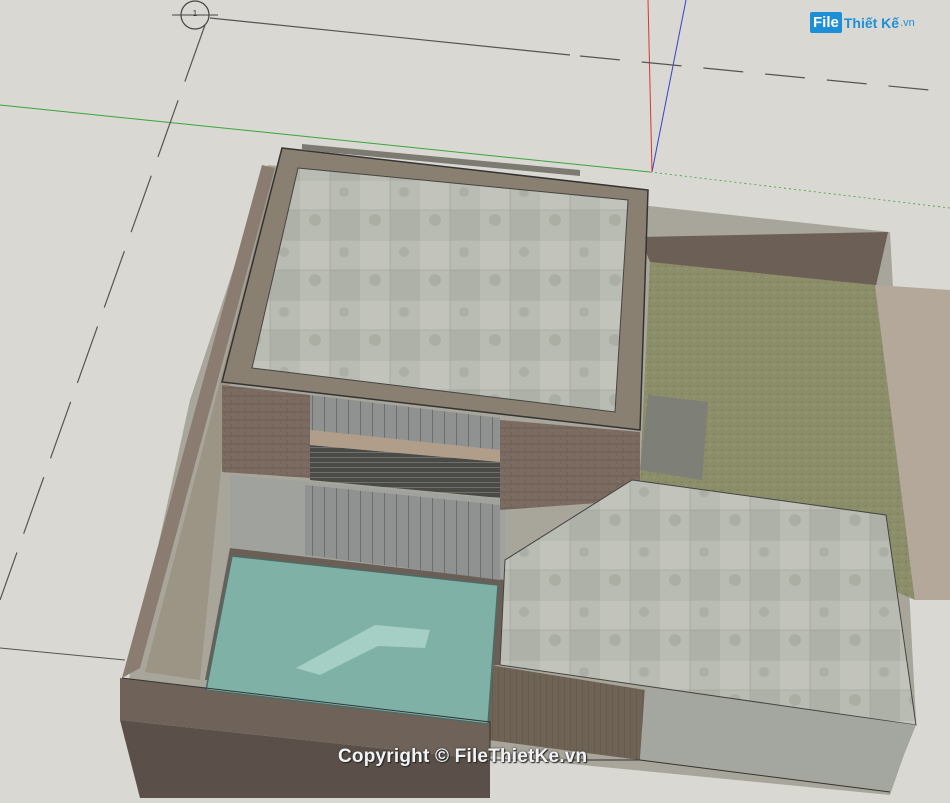  Describe the element at coordinates (826, 22) in the screenshot. I see `logo-badge: File` at that location.